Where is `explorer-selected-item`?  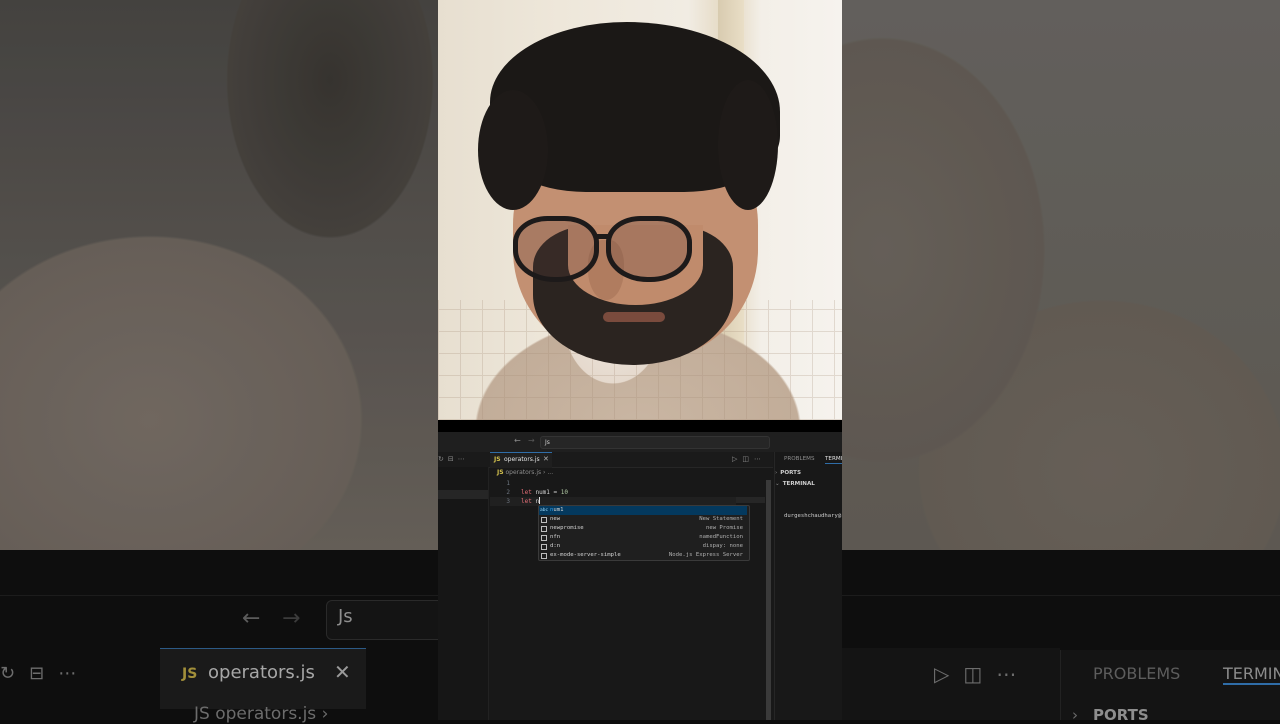
explorer-selected-item is located at coordinates (463, 494).